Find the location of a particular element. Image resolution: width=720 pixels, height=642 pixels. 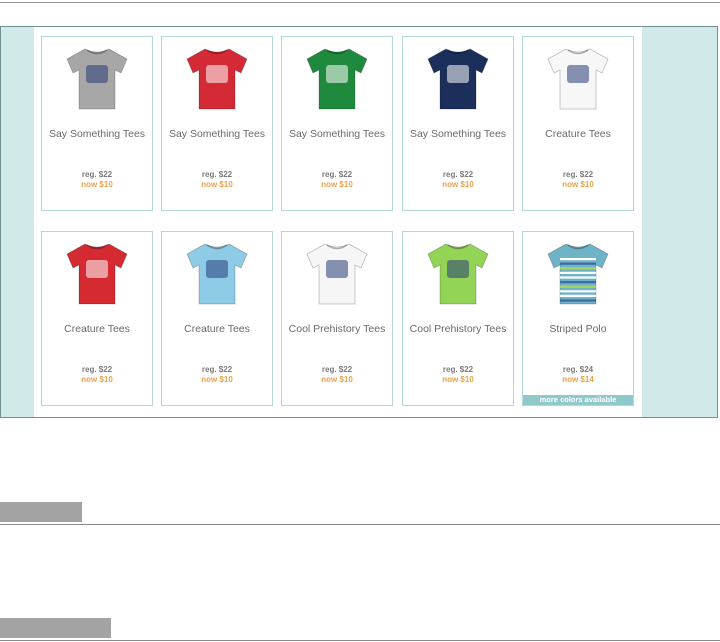

gray-graphic-tee-icon is located at coordinates (97, 79).